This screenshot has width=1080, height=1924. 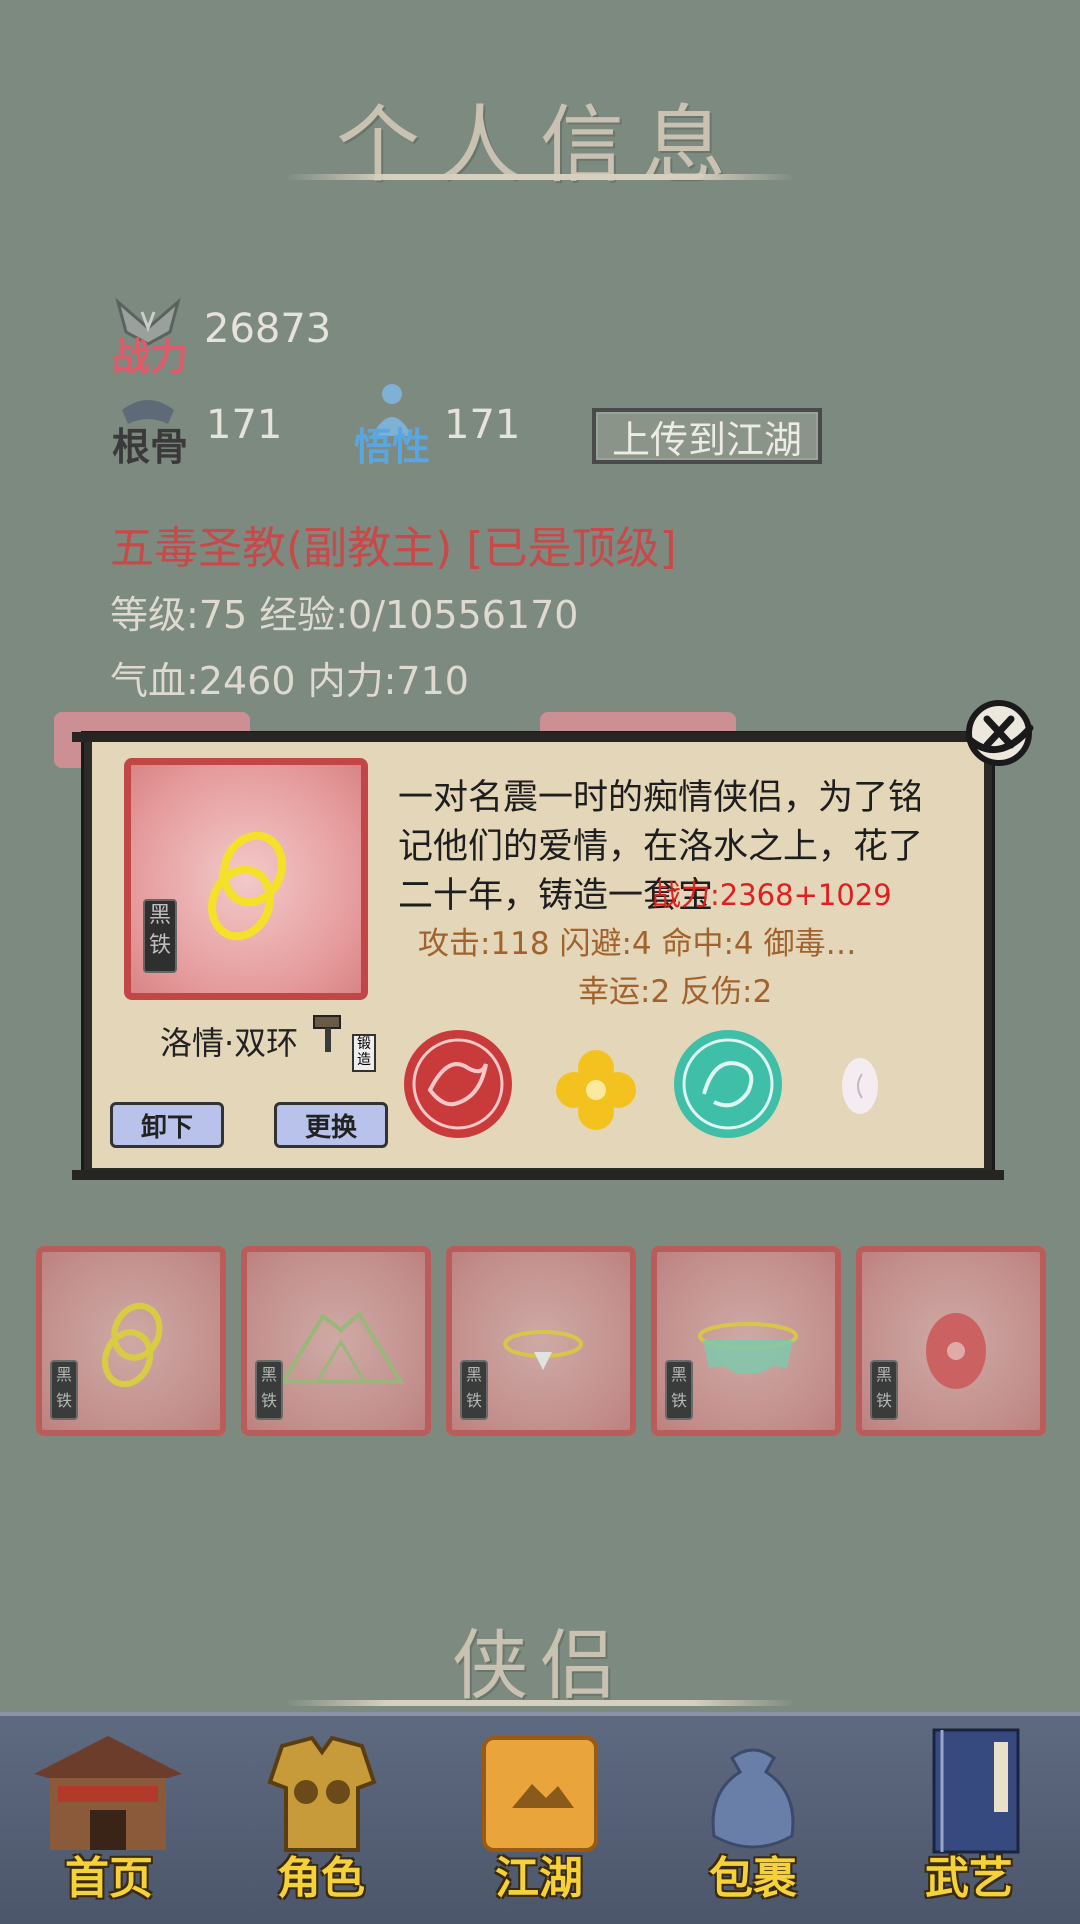 What do you see at coordinates (539, 1878) in the screenshot?
I see `nav-jianghu-label: 江湖` at bounding box center [539, 1878].